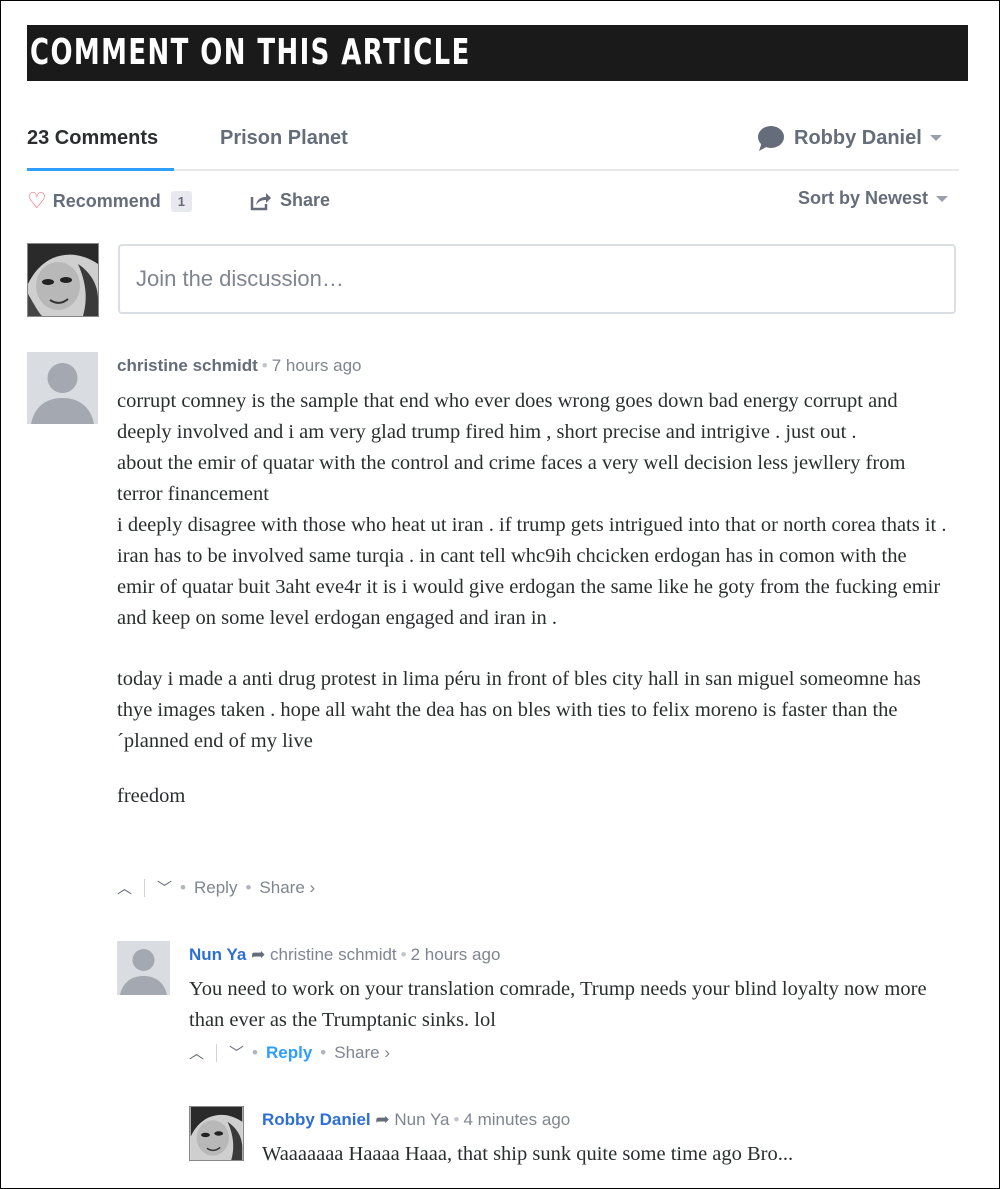 This screenshot has height=1189, width=1000. I want to click on comment-timestamp: 2 hours ago, so click(456, 954).